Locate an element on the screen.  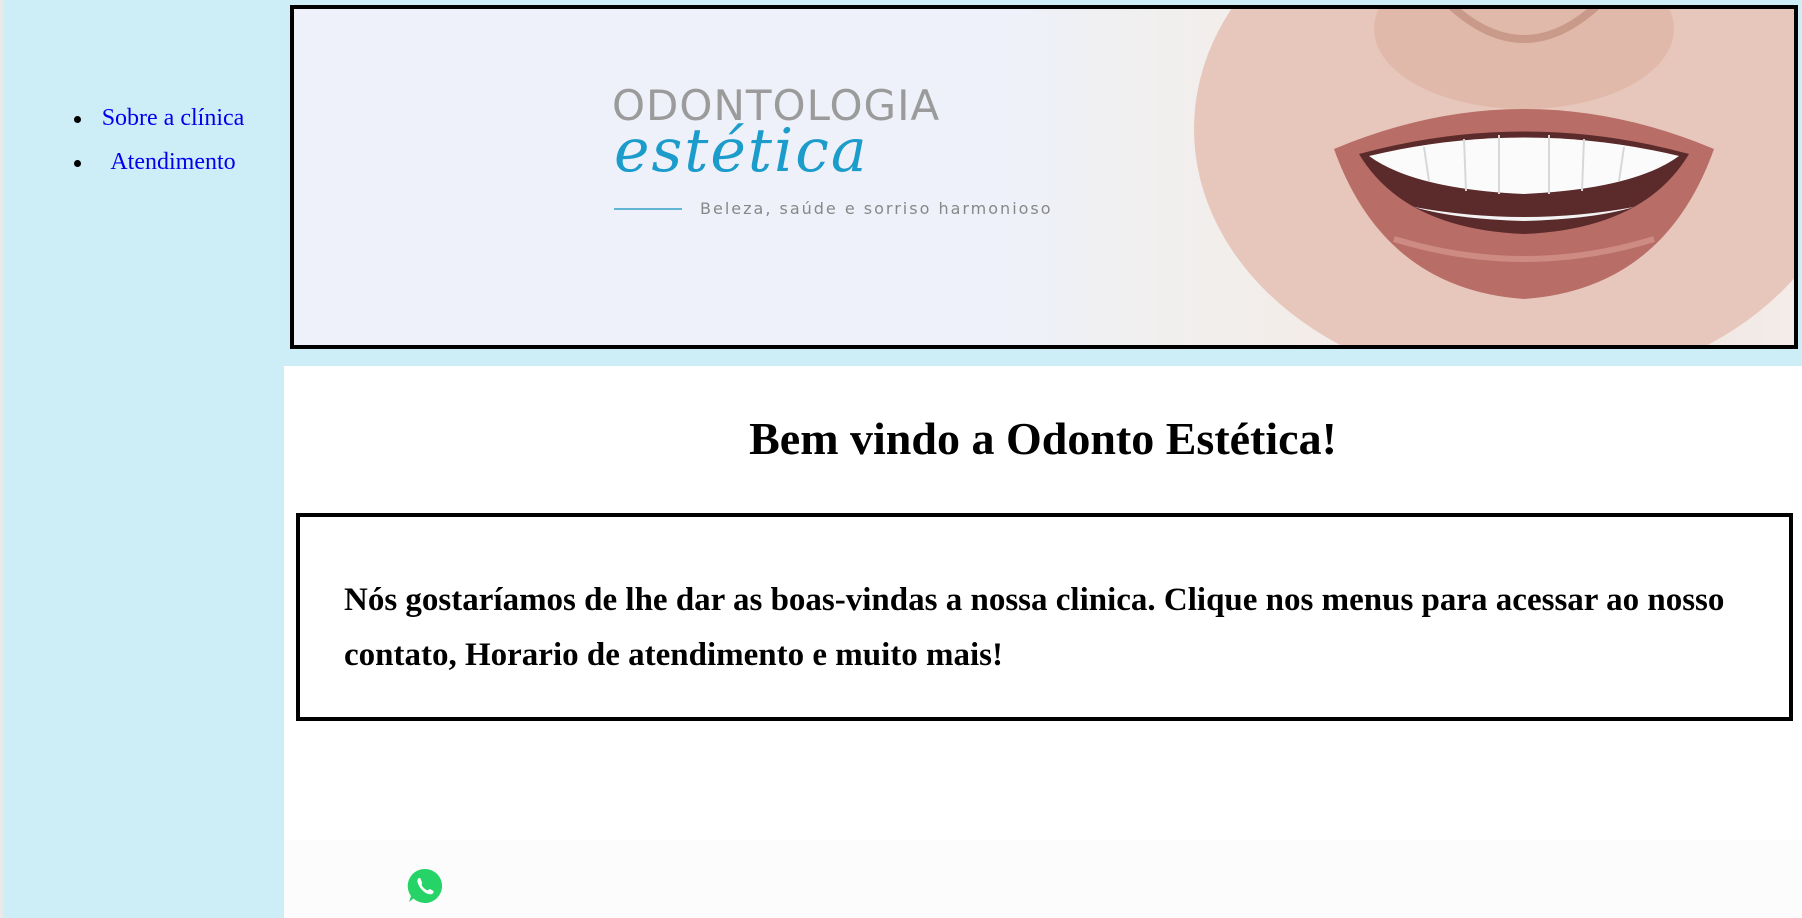
sidebar-link-atendimento: Atendimento is located at coordinates (172, 162).